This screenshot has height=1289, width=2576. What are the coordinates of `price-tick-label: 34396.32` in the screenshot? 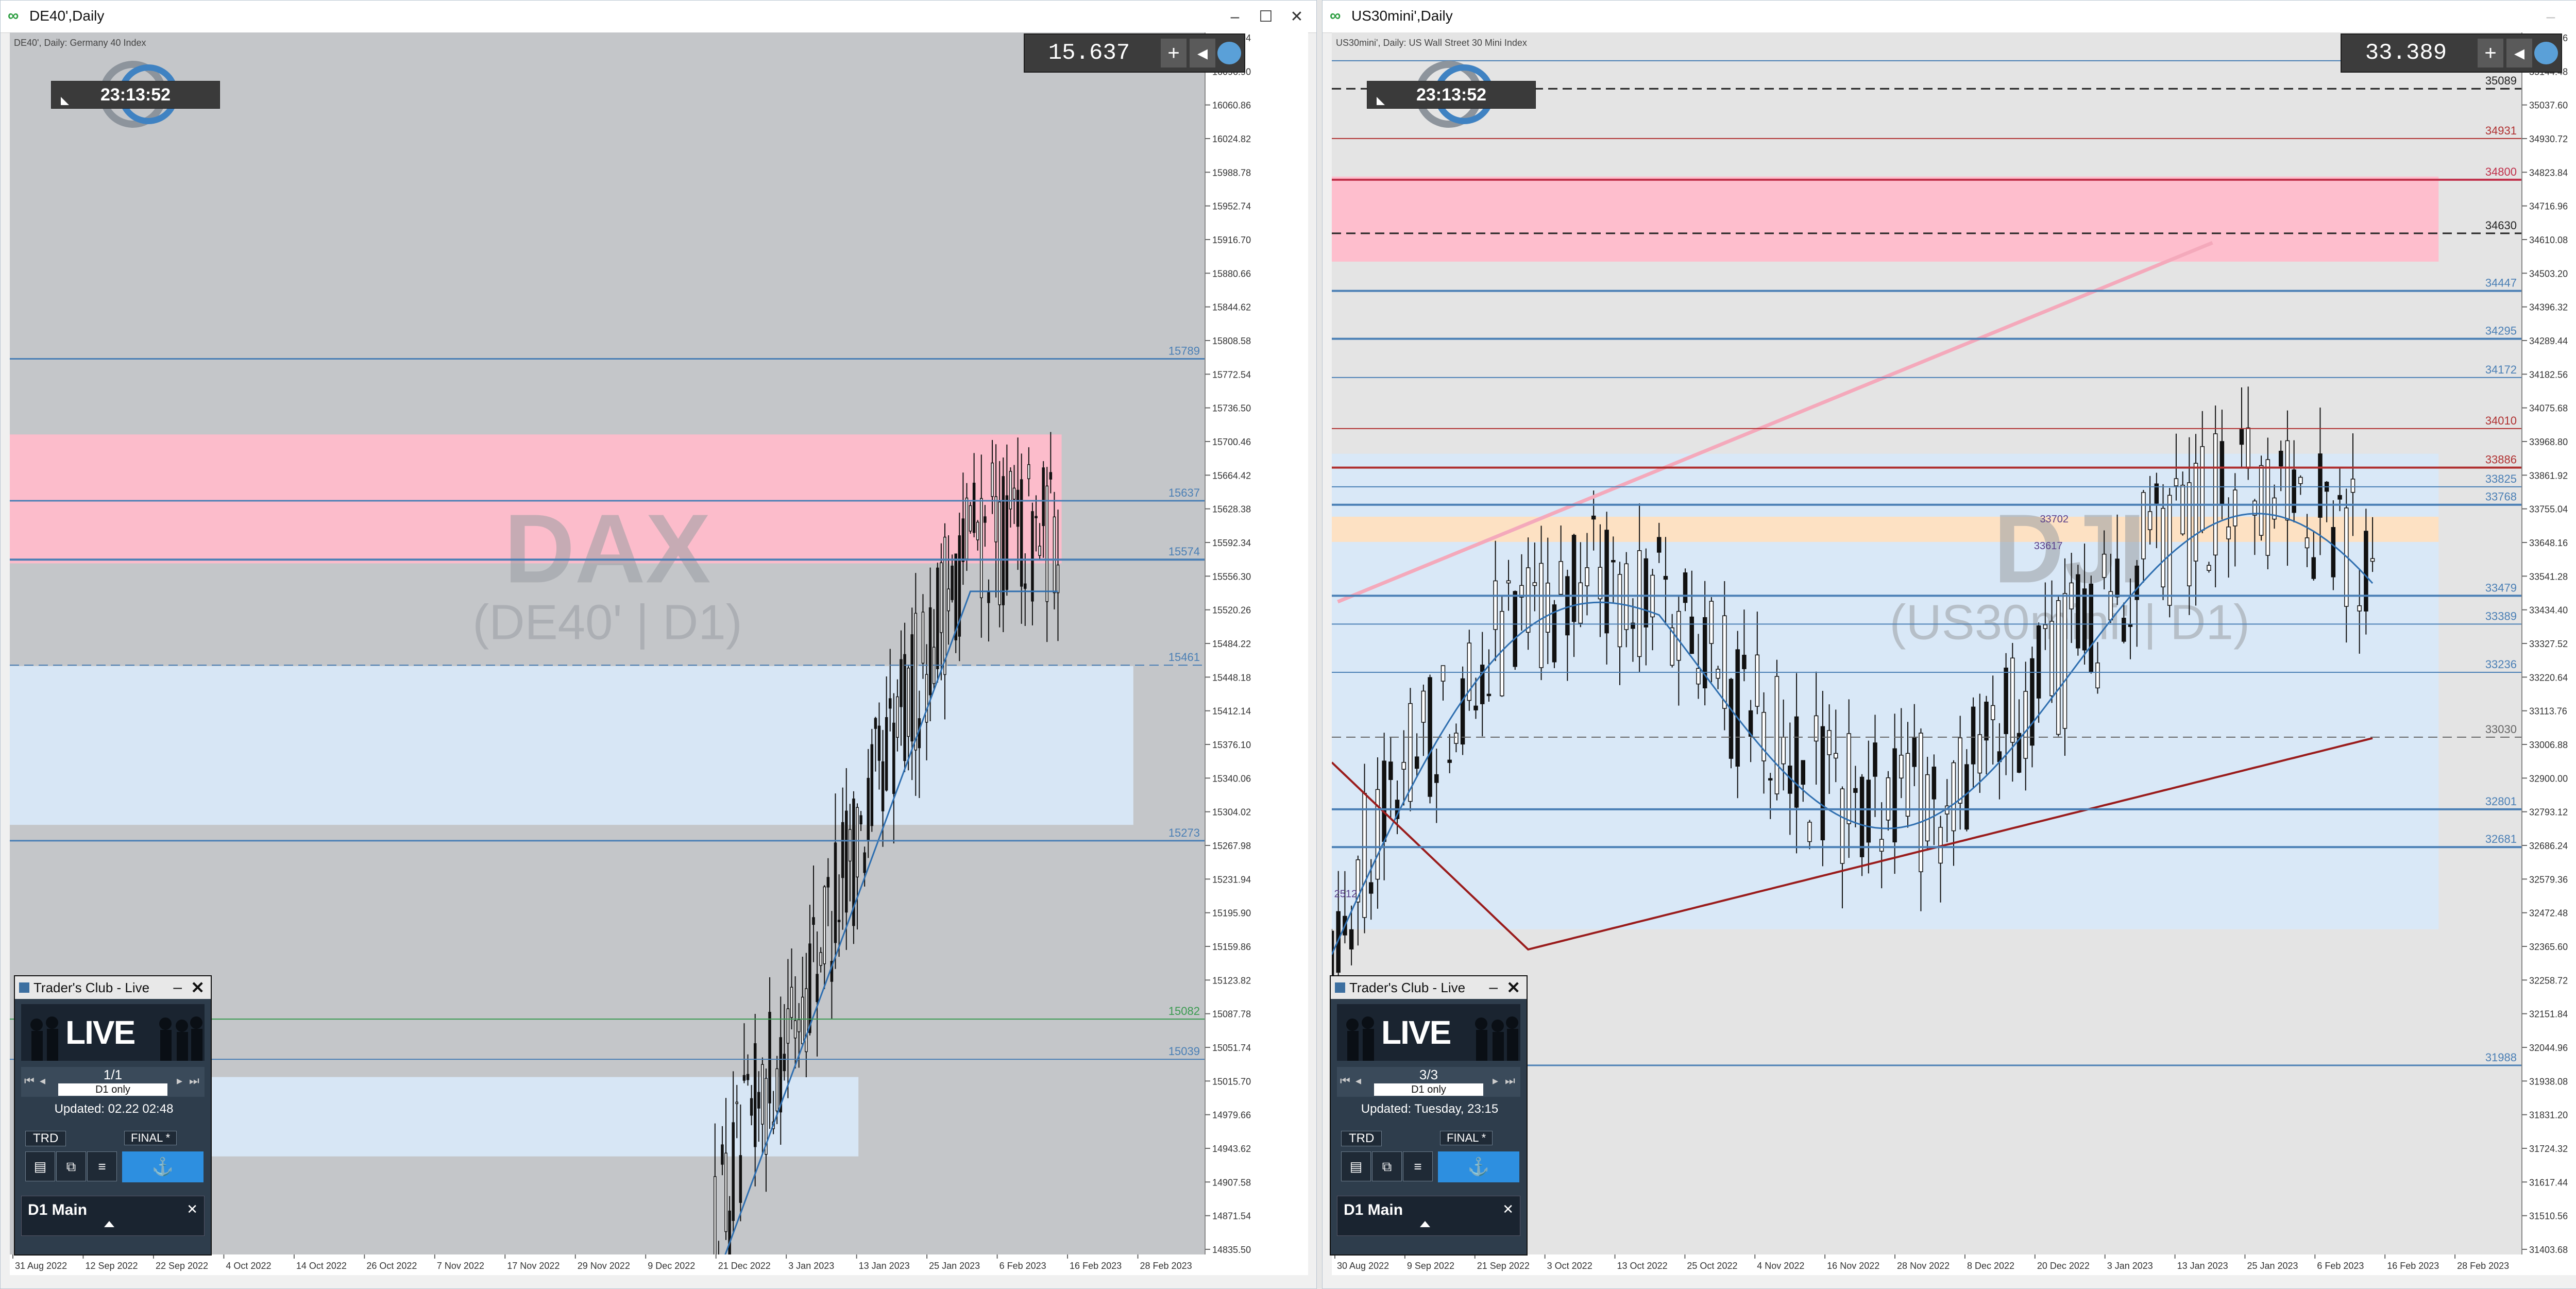 It's located at (2548, 307).